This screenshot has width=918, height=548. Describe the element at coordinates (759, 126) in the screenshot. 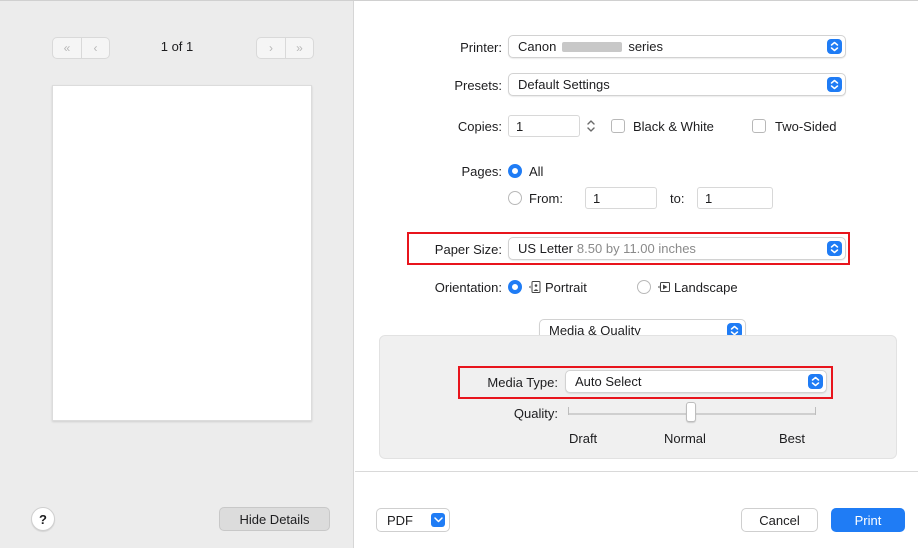

I see `two-sided-checkbox` at that location.